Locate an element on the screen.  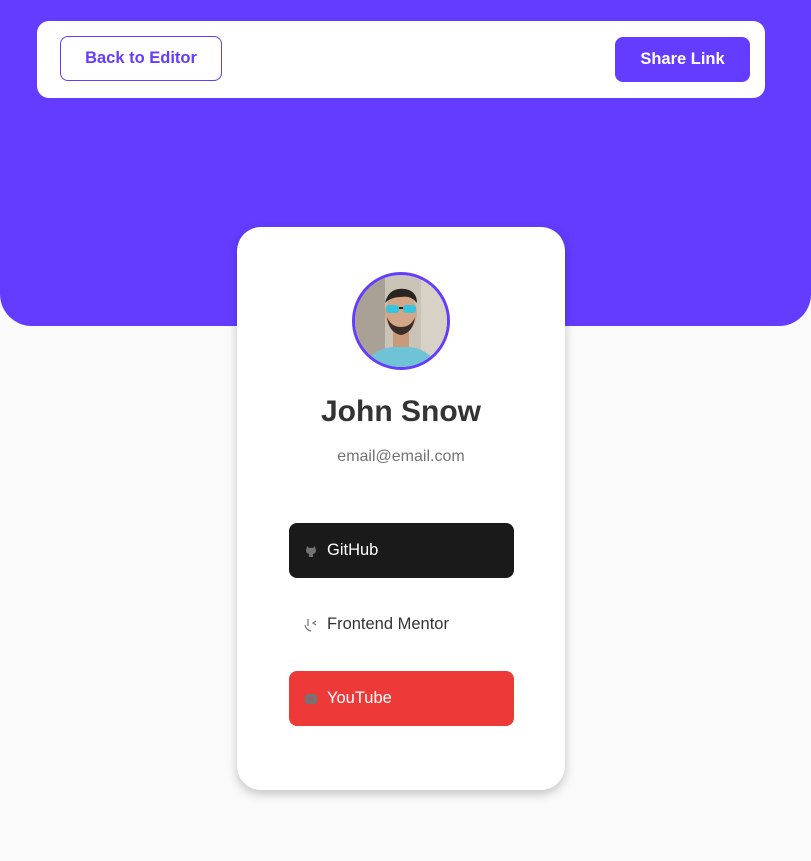
share-link-button: Share Link is located at coordinates (682, 59).